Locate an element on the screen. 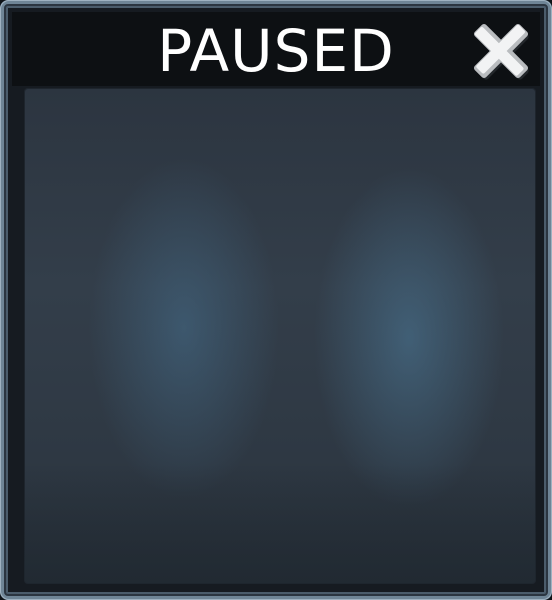 This screenshot has width=552, height=600. close-icon is located at coordinates (501, 51).